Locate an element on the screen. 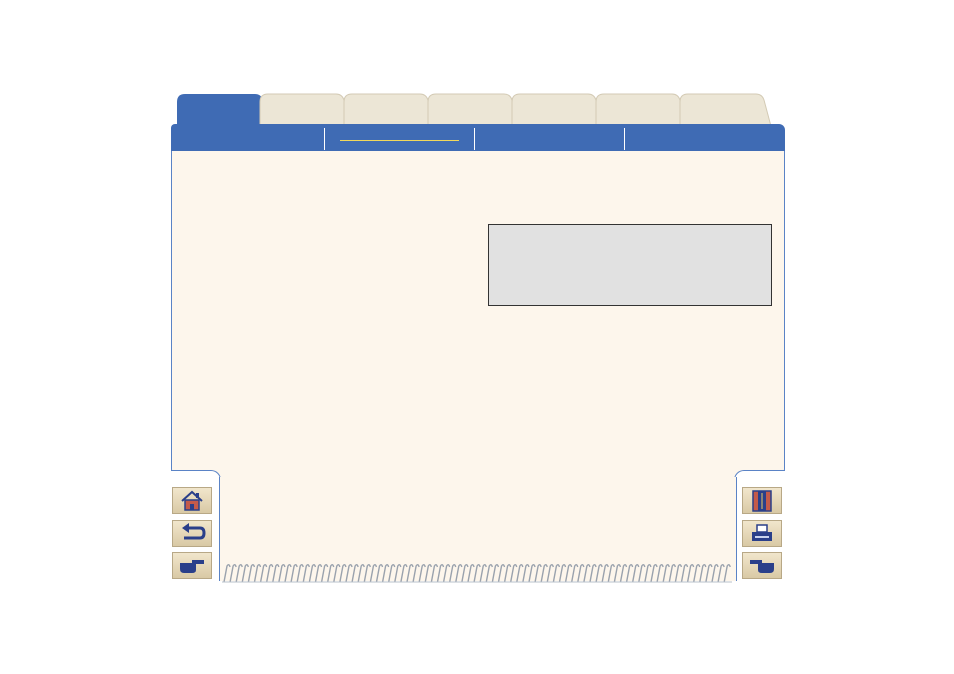 The width and height of the screenshot is (954, 674). active-section-underline is located at coordinates (399, 140).